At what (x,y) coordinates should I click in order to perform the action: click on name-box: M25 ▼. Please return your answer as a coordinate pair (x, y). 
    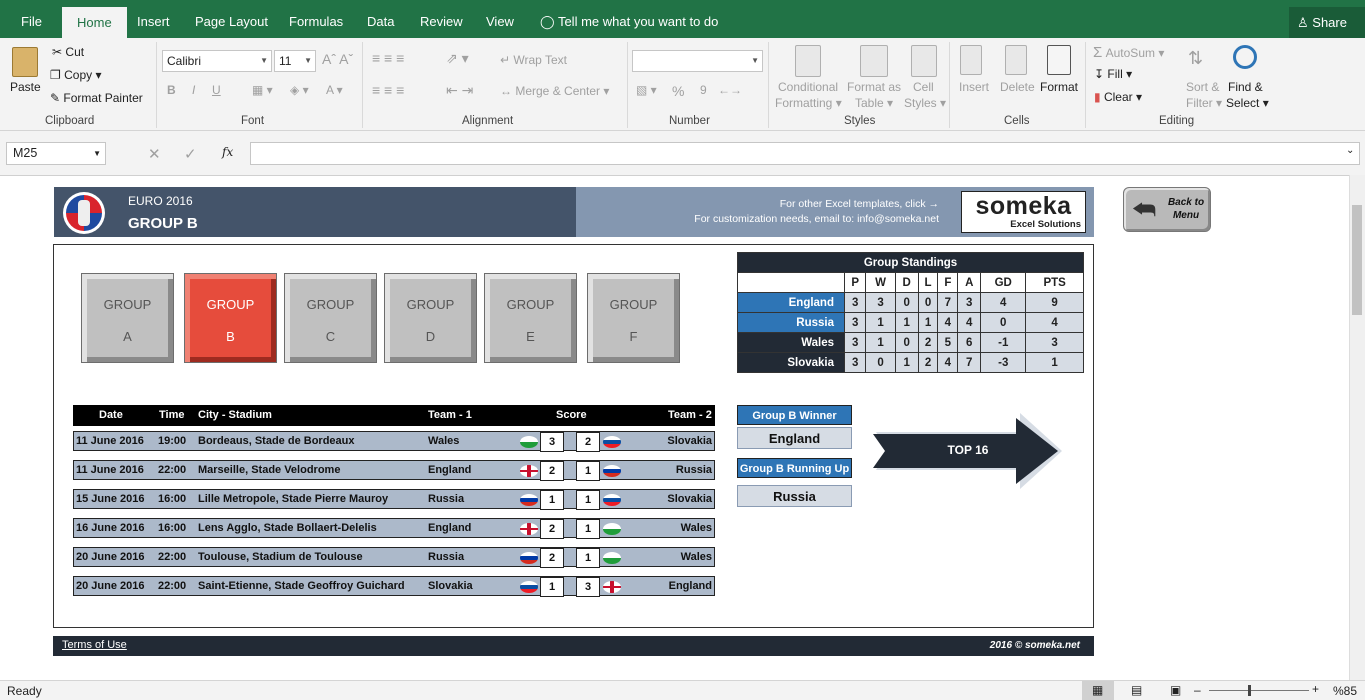
    Looking at the image, I should click on (56, 153).